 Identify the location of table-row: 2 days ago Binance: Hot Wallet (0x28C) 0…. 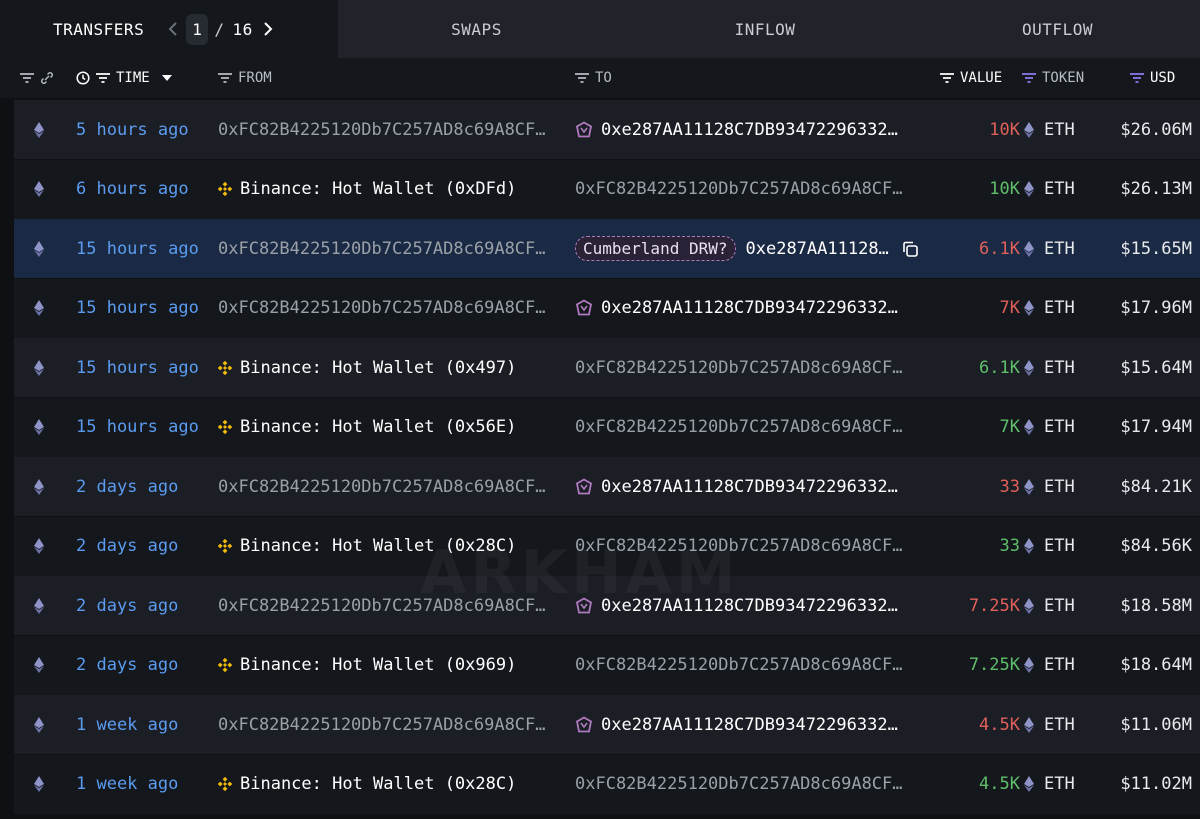
(607, 546).